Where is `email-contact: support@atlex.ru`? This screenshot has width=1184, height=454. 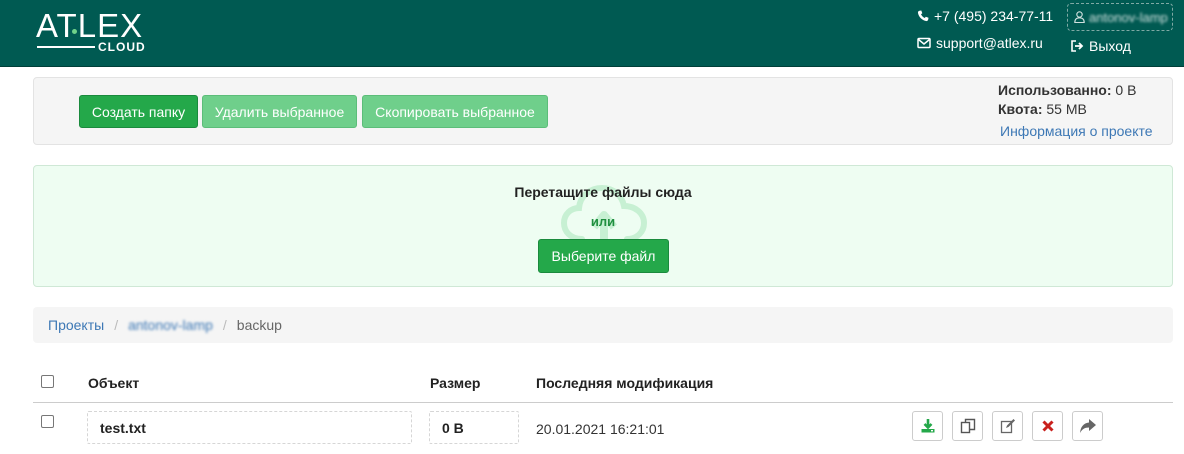
email-contact: support@atlex.ru is located at coordinates (980, 43).